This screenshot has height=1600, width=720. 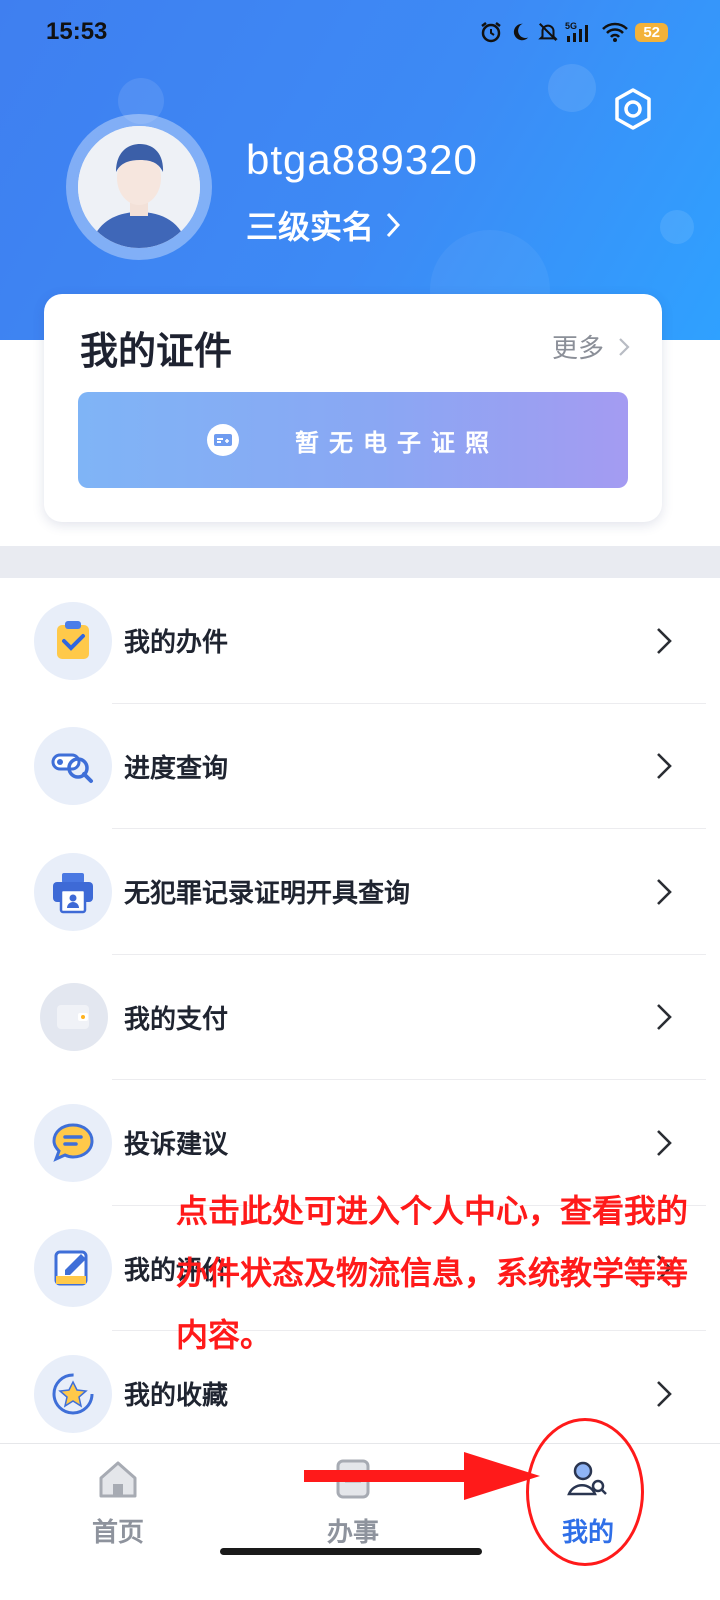 I want to click on menu-item-label: 投诉建议, so click(x=176, y=1145).